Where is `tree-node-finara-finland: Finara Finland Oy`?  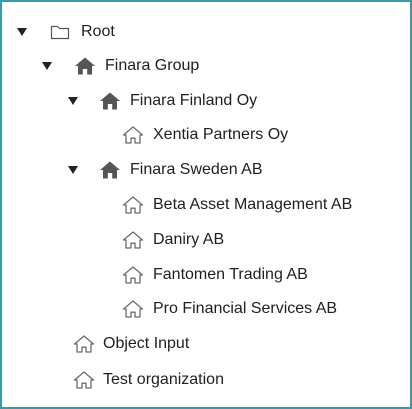
tree-node-finara-finland: Finara Finland Oy is located at coordinates (207, 101).